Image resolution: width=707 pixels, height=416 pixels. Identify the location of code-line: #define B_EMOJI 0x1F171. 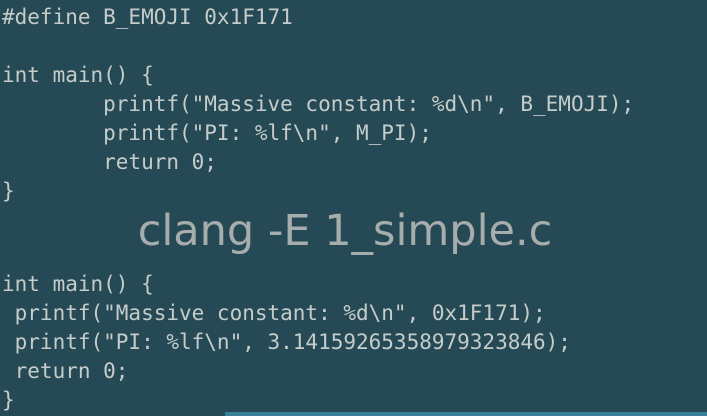
(147, 17).